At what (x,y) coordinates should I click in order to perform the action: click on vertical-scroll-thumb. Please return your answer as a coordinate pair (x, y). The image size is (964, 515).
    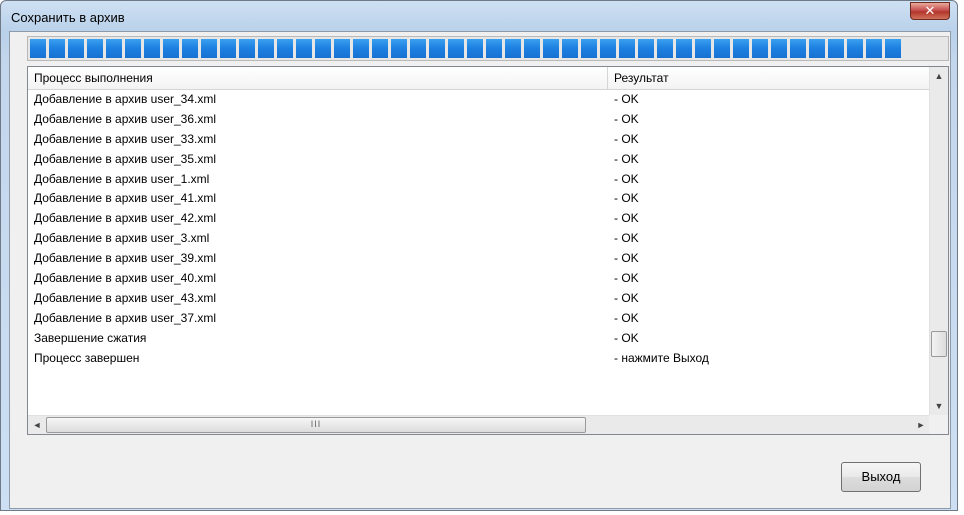
    Looking at the image, I should click on (939, 344).